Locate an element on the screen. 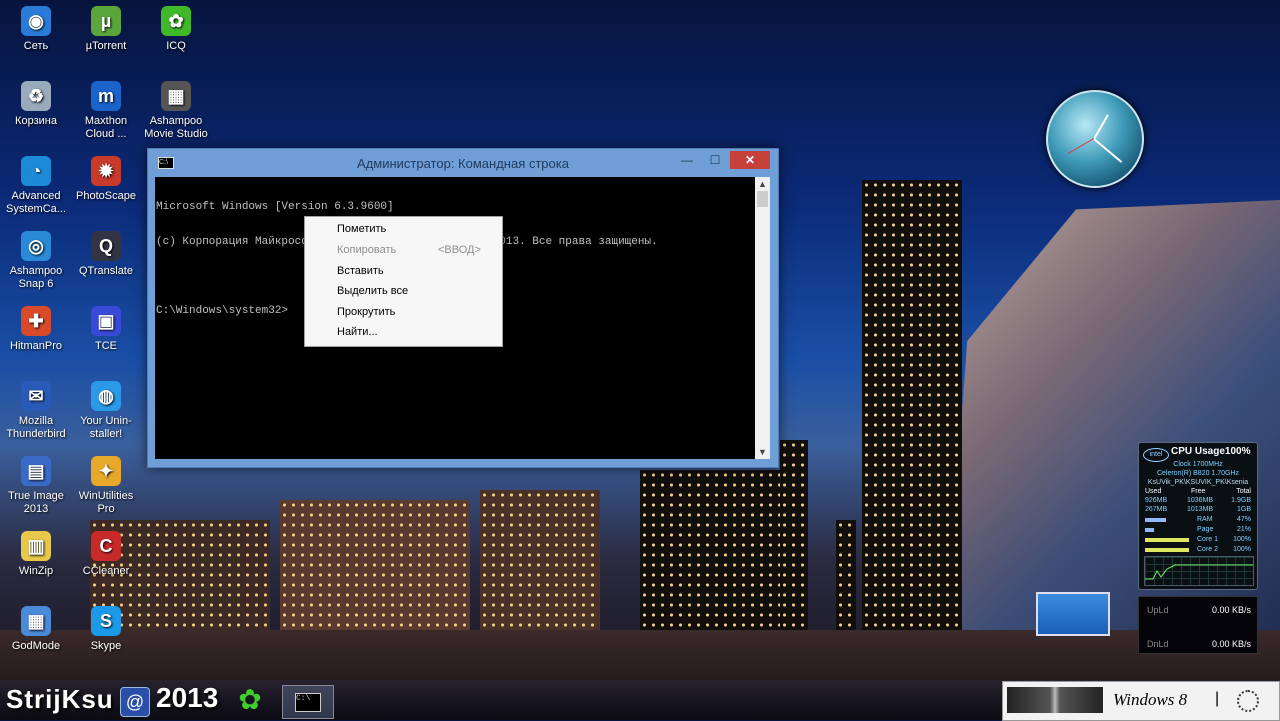 This screenshot has width=1280, height=721. camera-icon: ◎ is located at coordinates (36, 246).